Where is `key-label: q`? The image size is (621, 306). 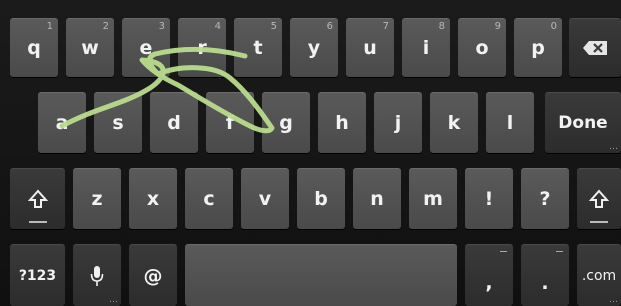 key-label: q is located at coordinates (34, 48).